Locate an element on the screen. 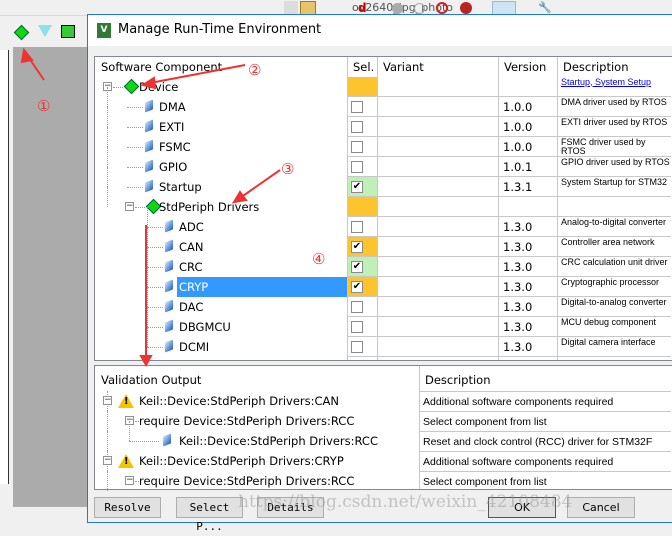 The width and height of the screenshot is (672, 536). annotation-1: ① is located at coordinates (44, 106).